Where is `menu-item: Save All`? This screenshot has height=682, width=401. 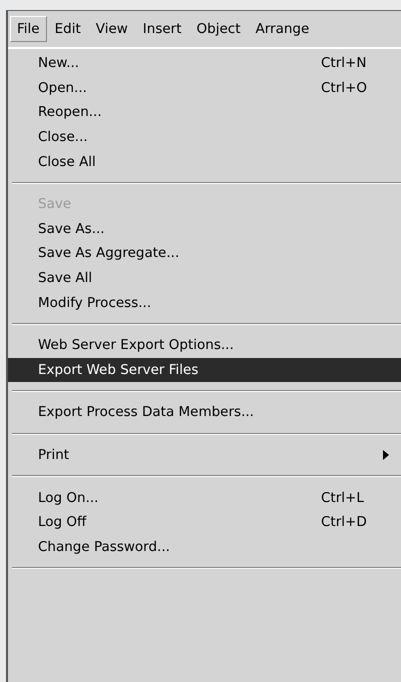
menu-item: Save All is located at coordinates (204, 278).